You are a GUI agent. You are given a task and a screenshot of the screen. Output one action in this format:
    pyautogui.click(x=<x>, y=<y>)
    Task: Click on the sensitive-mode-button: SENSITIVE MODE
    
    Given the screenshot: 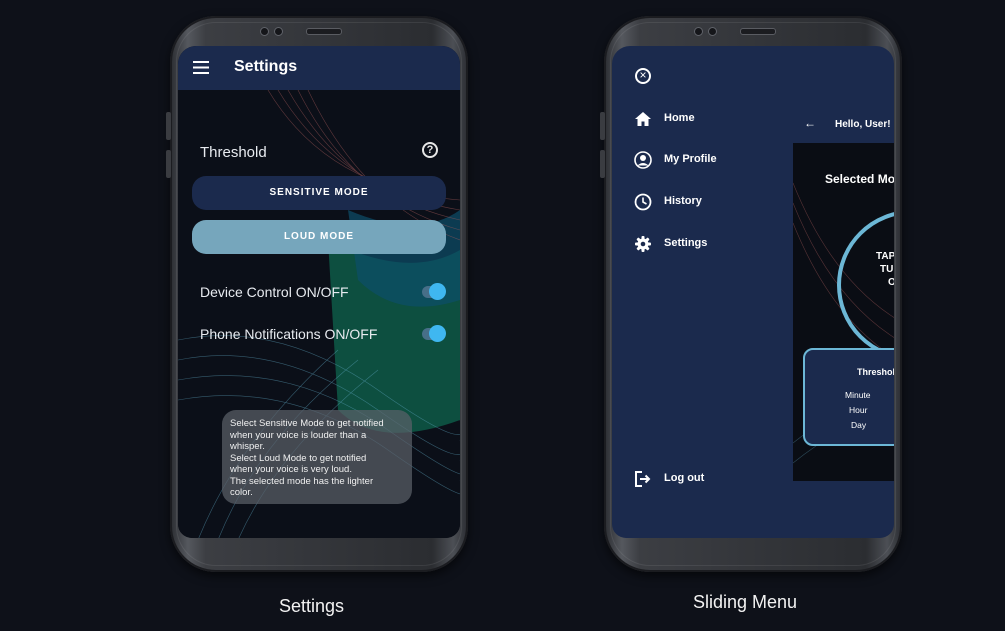 What is the action you would take?
    pyautogui.click(x=319, y=193)
    